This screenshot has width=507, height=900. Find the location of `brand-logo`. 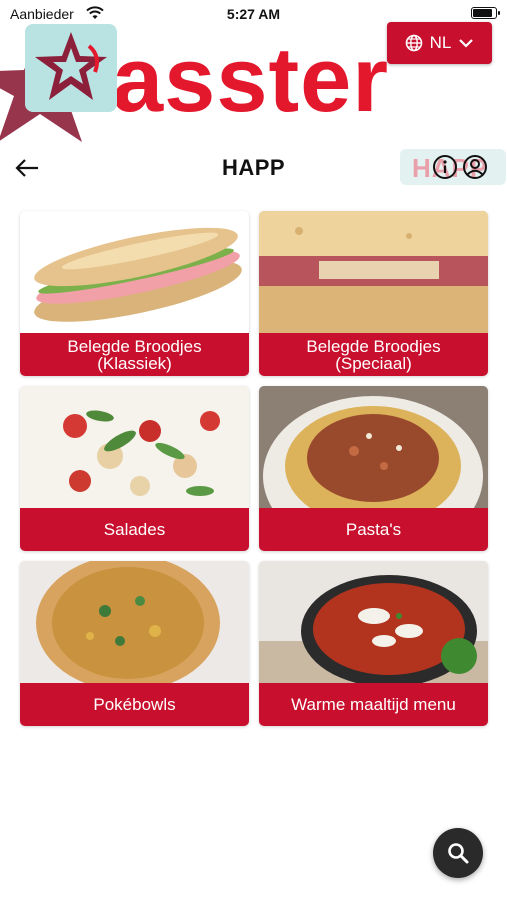

brand-logo is located at coordinates (71, 68).